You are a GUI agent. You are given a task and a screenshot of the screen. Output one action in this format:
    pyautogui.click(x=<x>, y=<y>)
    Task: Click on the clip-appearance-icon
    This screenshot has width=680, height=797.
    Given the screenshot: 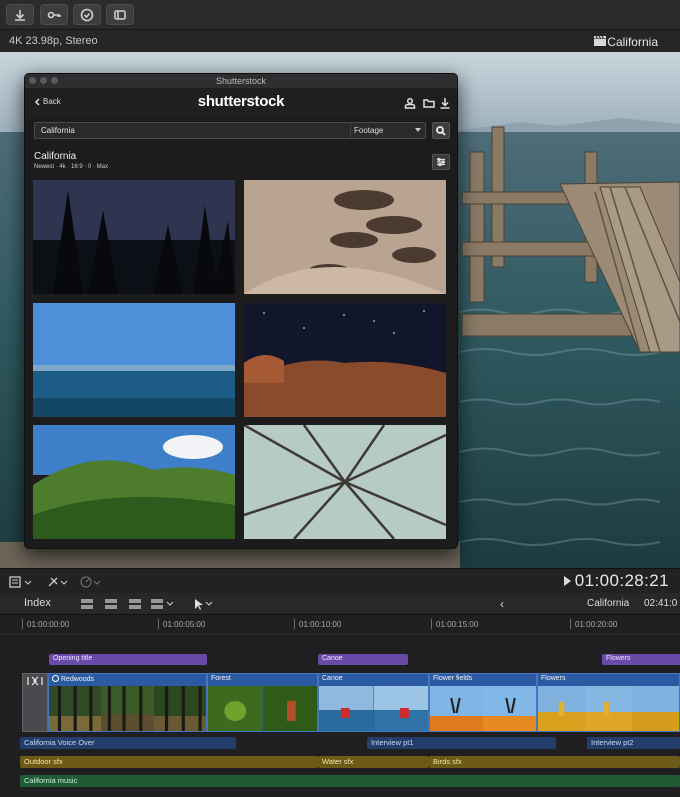 What is the action you would take?
    pyautogui.click(x=21, y=582)
    